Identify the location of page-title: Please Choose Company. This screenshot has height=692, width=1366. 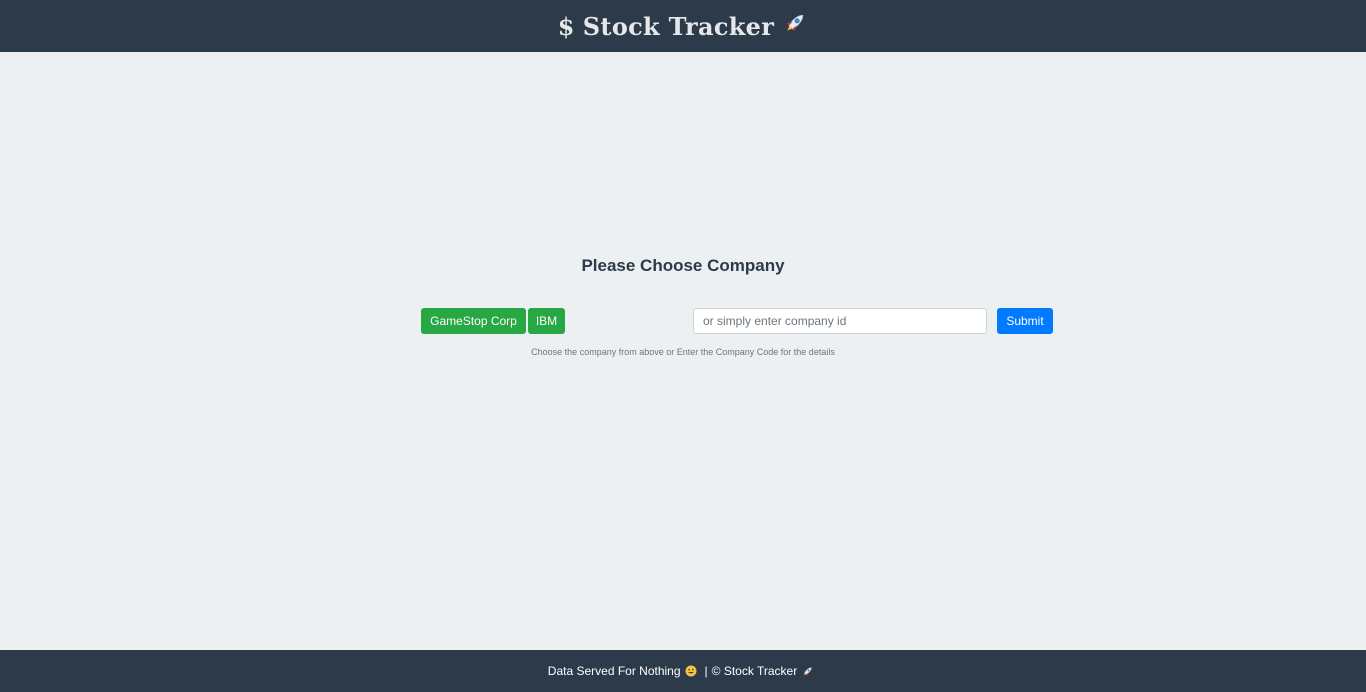
(683, 265).